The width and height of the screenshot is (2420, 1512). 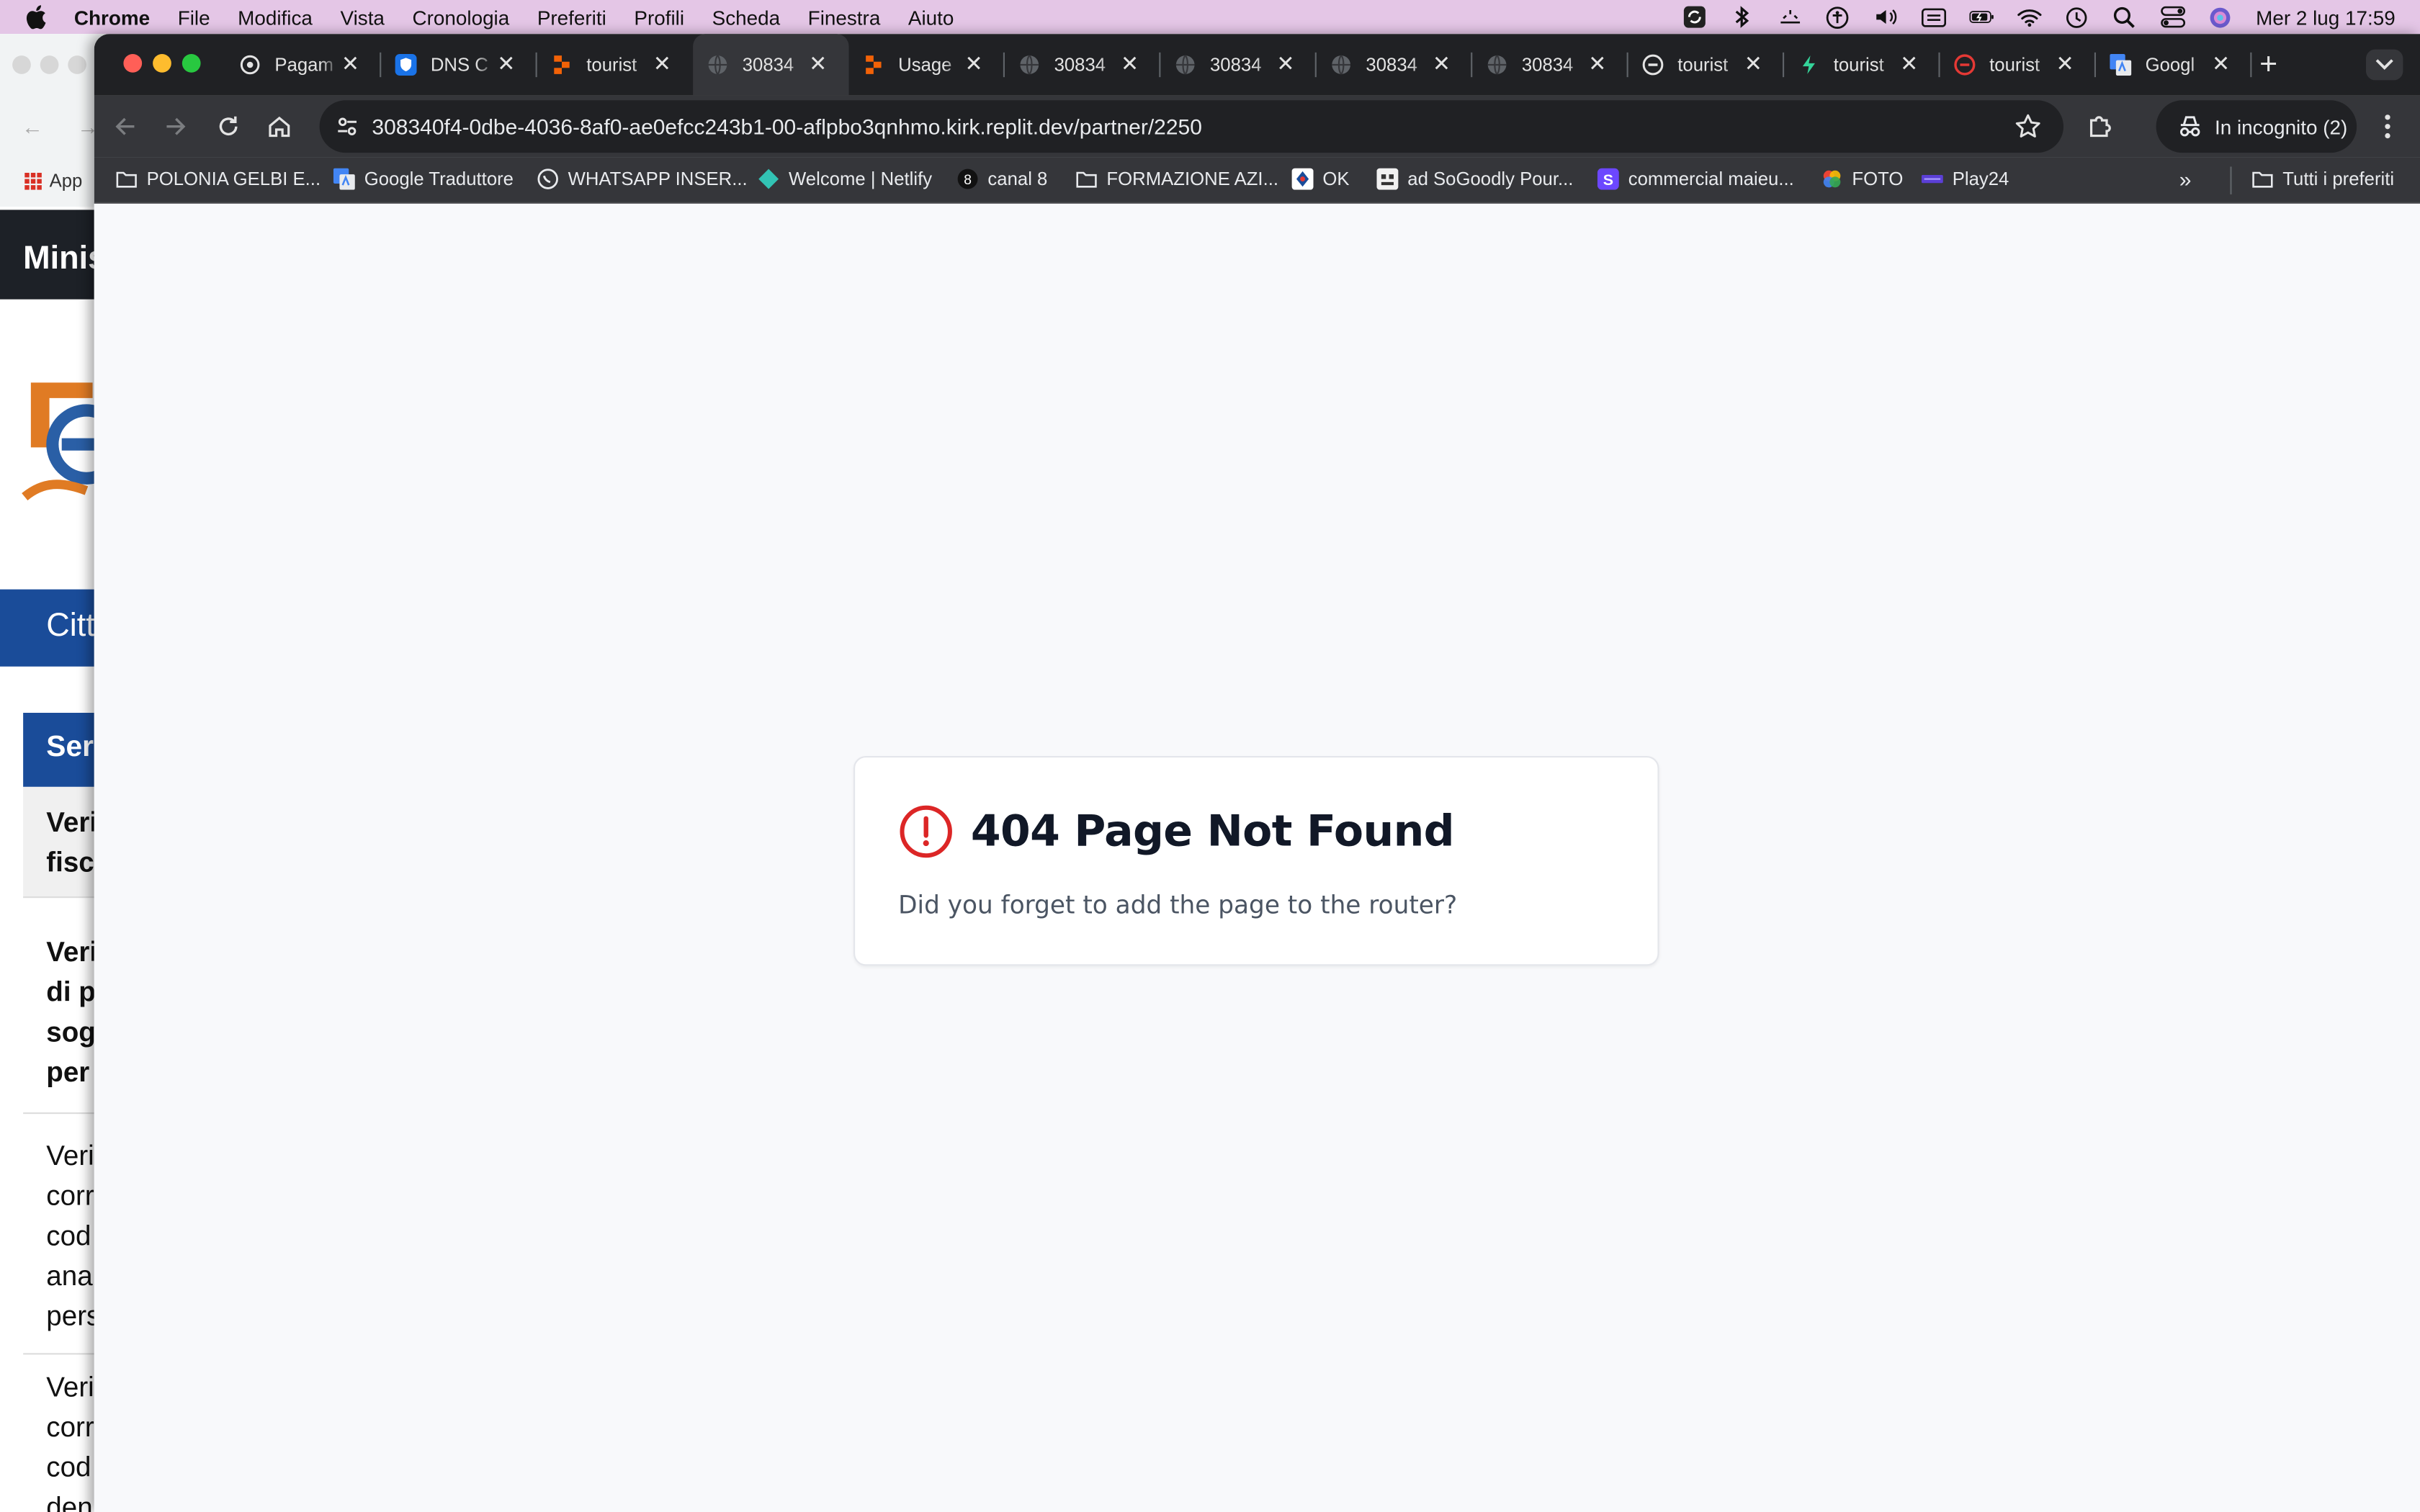 I want to click on menu-file: File, so click(x=194, y=17).